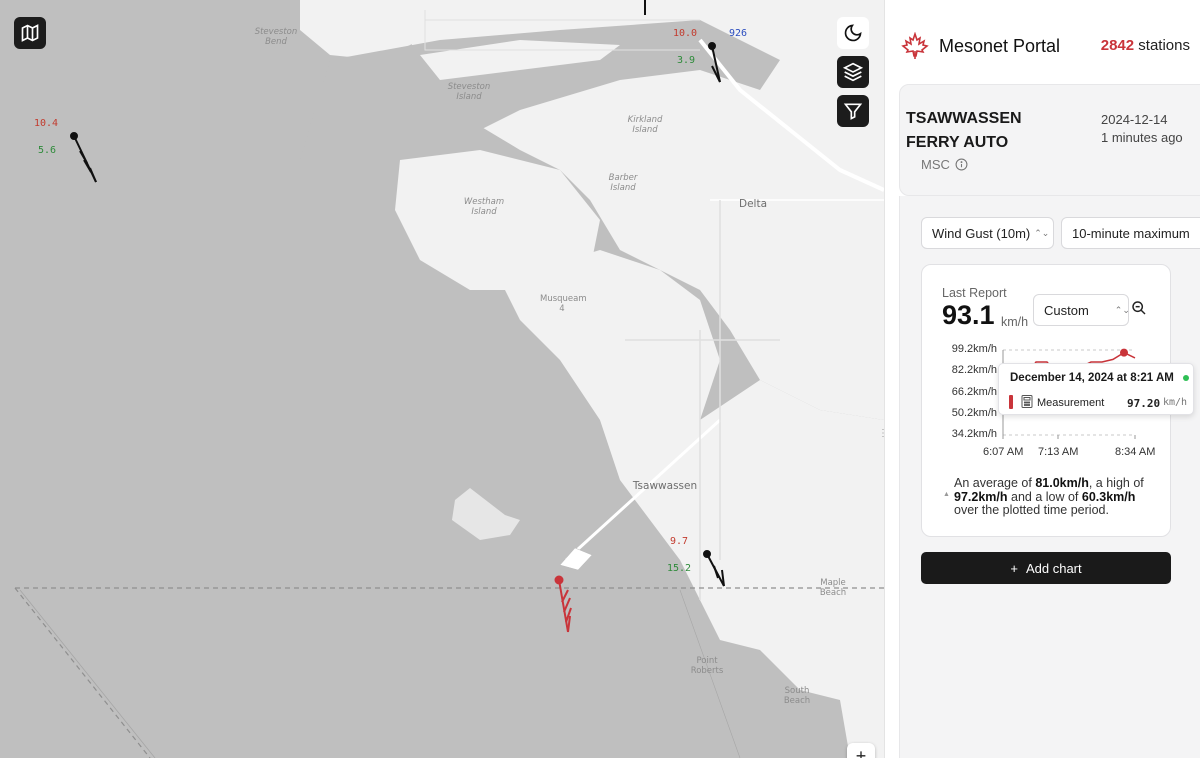  I want to click on plus-icon: +, so click(1014, 568).